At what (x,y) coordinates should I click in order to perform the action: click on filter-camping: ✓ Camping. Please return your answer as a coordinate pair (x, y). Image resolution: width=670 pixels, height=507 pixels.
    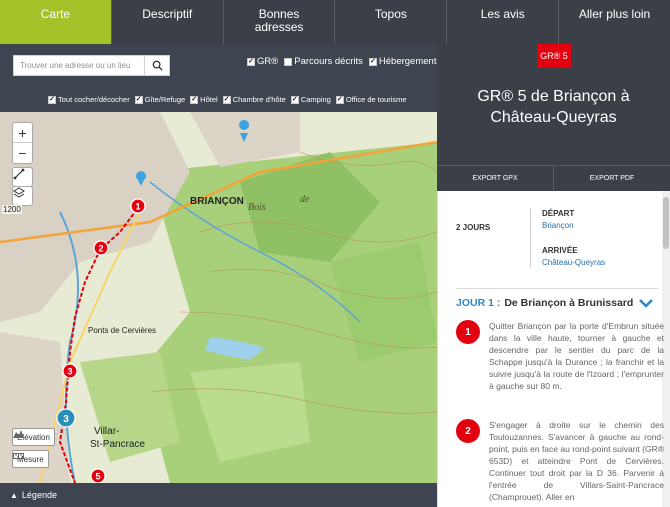
    Looking at the image, I should click on (310, 99).